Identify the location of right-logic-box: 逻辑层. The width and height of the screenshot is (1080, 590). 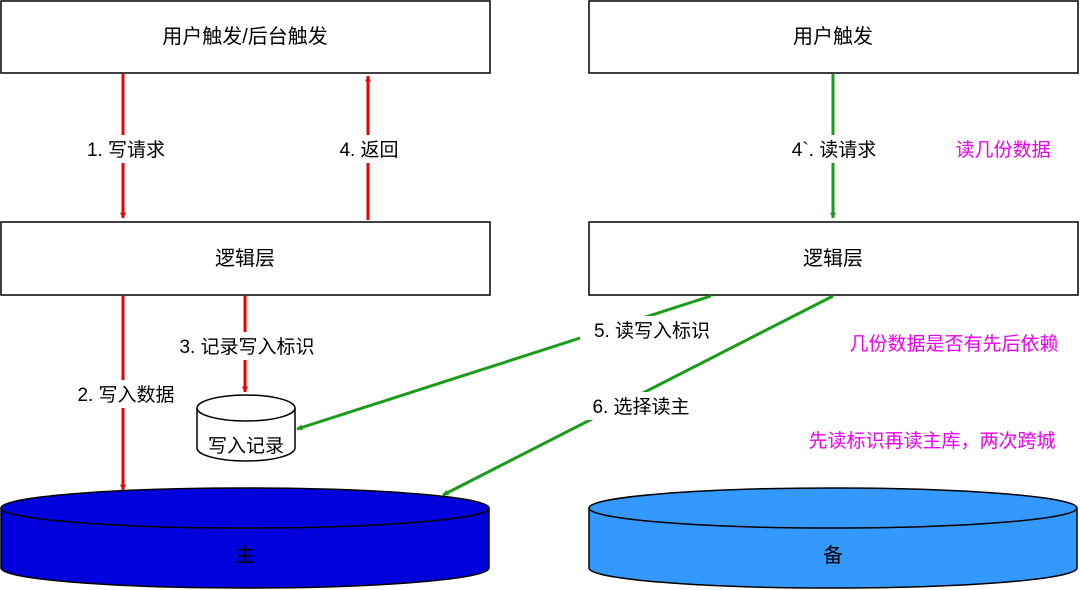
(833, 258).